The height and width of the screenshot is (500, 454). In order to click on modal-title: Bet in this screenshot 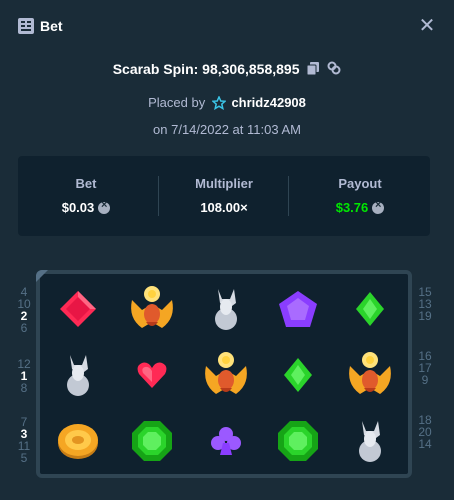, I will do `click(51, 26)`.